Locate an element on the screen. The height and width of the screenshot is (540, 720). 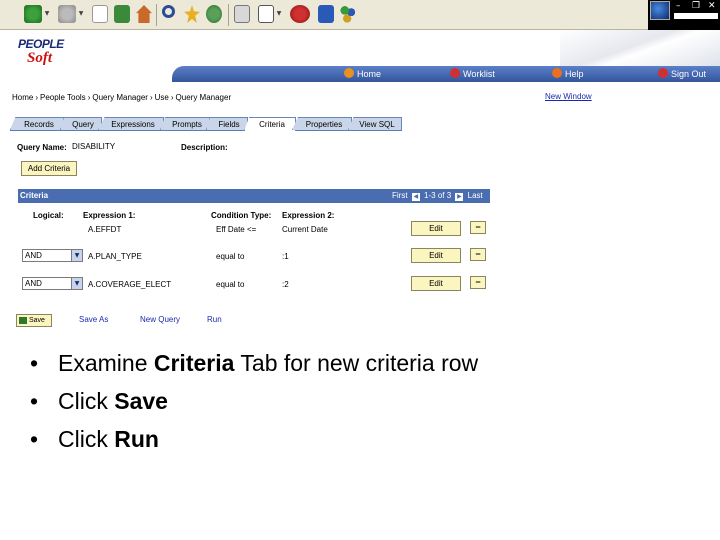
grid-nav-first: First is located at coordinates (400, 195).